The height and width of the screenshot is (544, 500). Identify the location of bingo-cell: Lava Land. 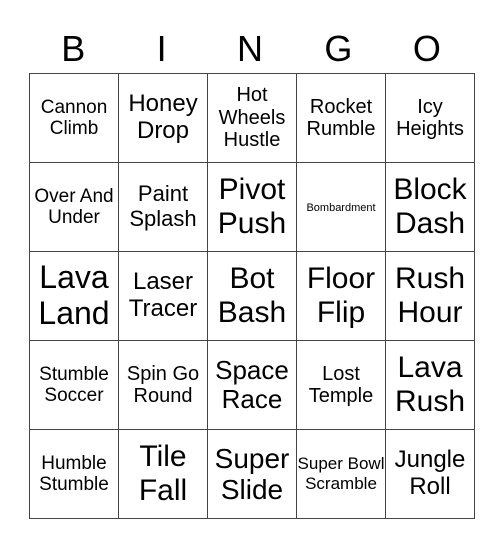
(74, 296).